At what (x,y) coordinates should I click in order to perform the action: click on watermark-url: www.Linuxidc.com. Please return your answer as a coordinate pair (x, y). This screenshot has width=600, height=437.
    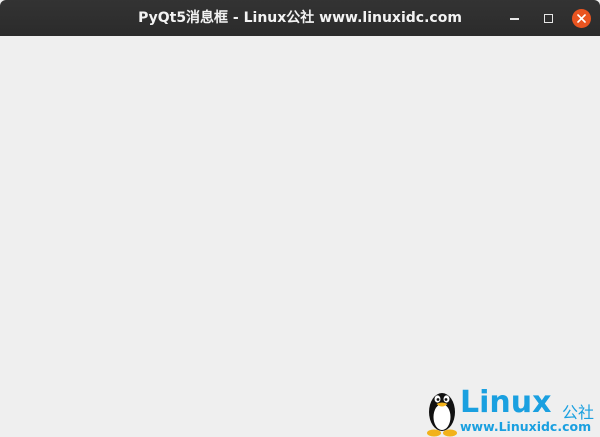
    Looking at the image, I should click on (526, 426).